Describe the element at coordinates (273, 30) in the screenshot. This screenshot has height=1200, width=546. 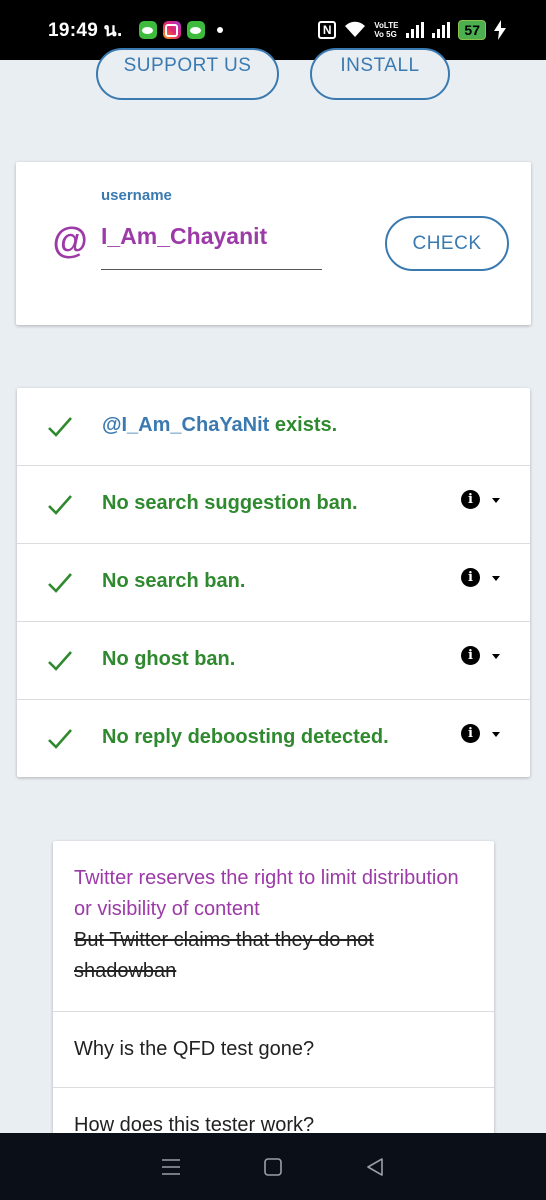
I see `status-bar-mask` at that location.